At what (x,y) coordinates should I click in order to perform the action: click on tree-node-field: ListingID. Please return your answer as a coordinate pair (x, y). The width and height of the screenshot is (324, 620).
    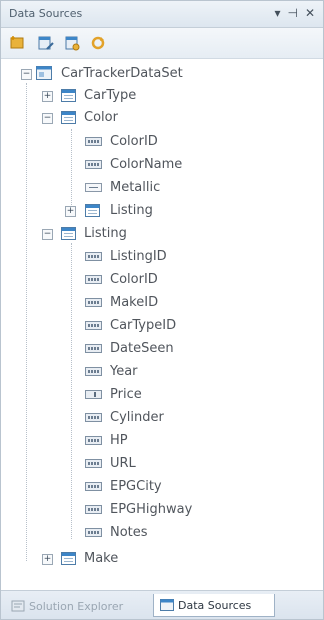
    Looking at the image, I should click on (162, 257).